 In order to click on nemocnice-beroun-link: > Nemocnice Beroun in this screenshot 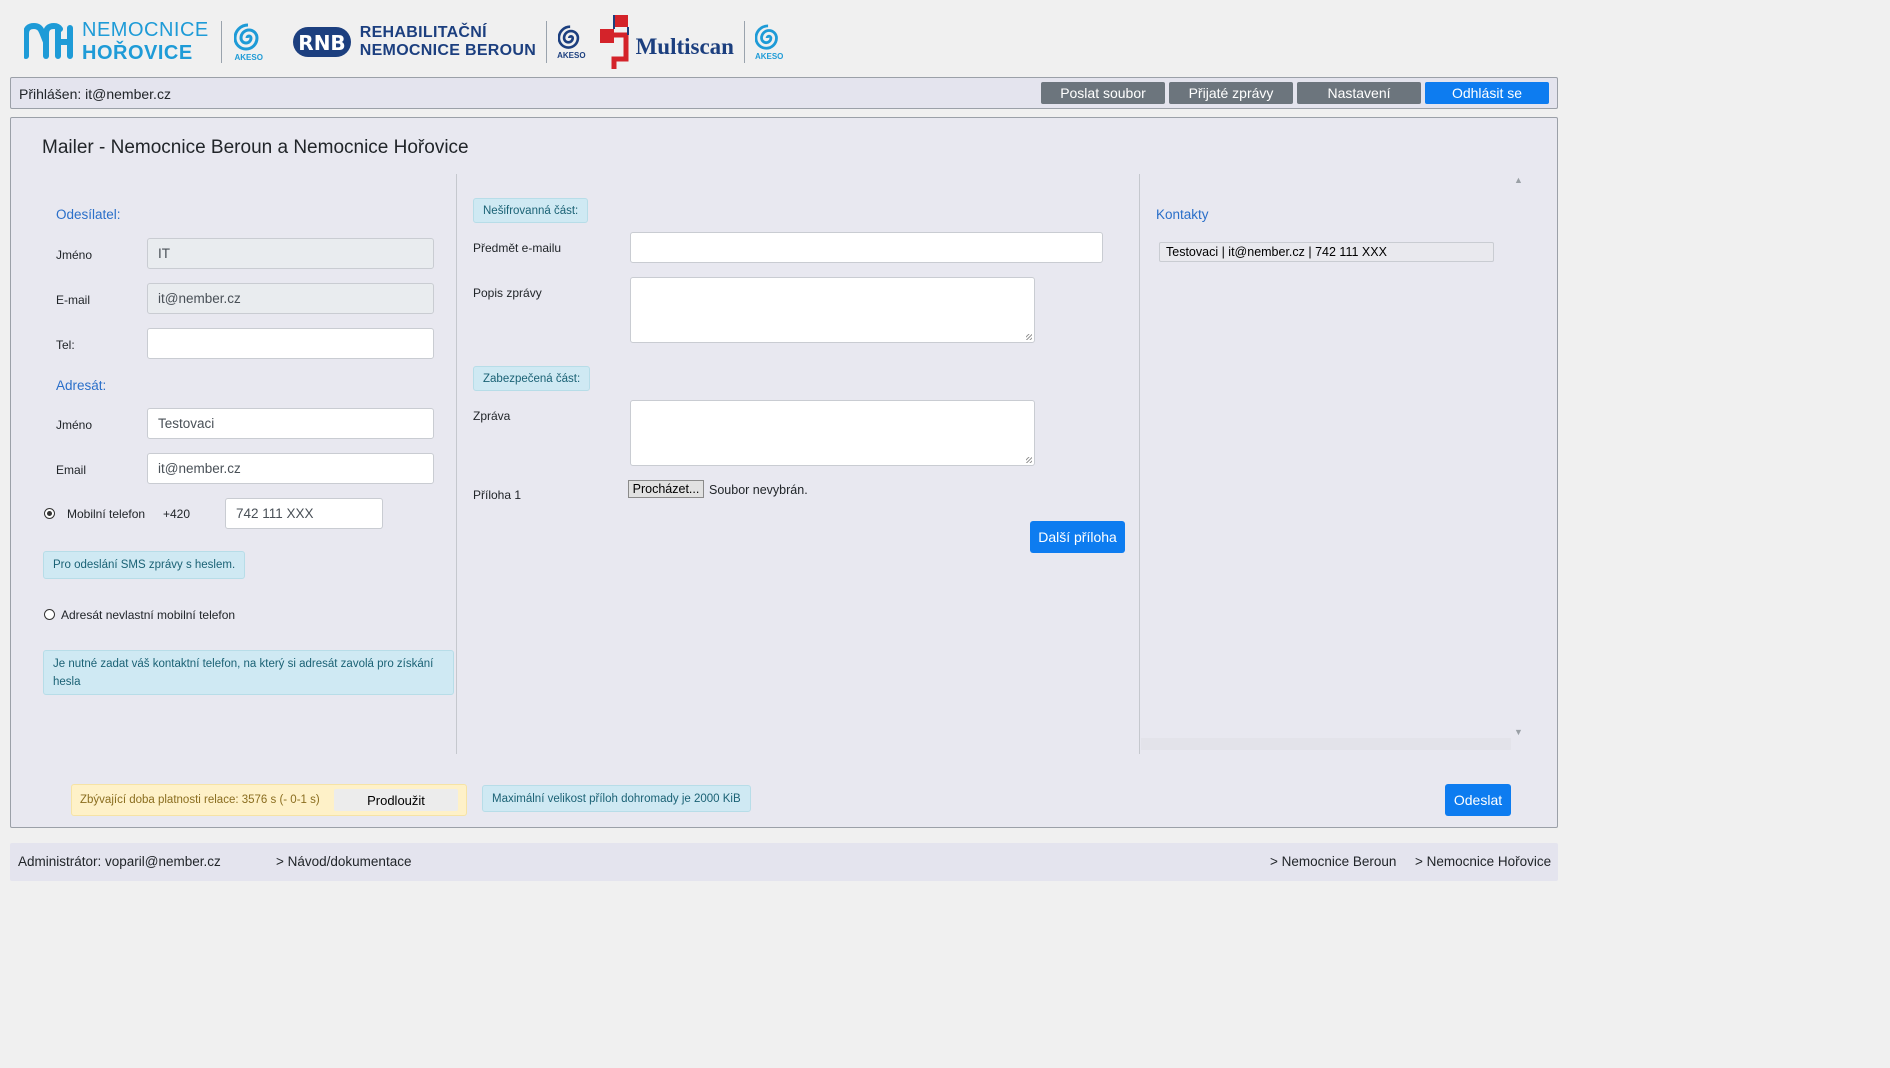, I will do `click(1333, 861)`.